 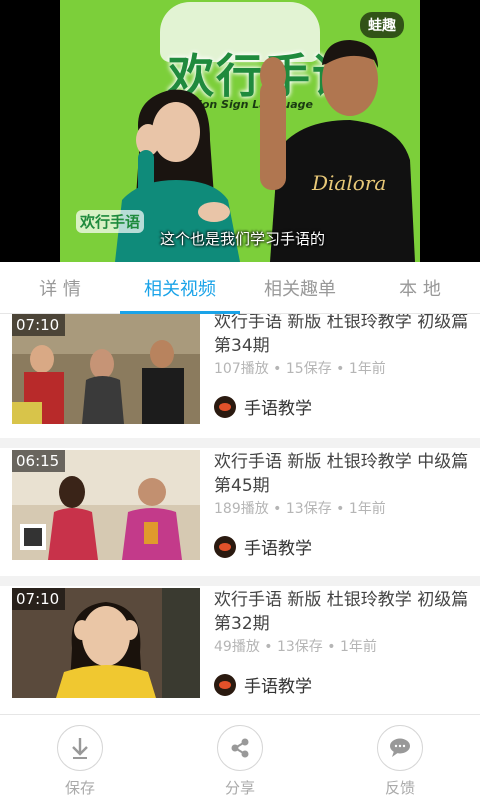 I want to click on video-subtitle: 这个也是我们学习手语的, so click(x=243, y=239).